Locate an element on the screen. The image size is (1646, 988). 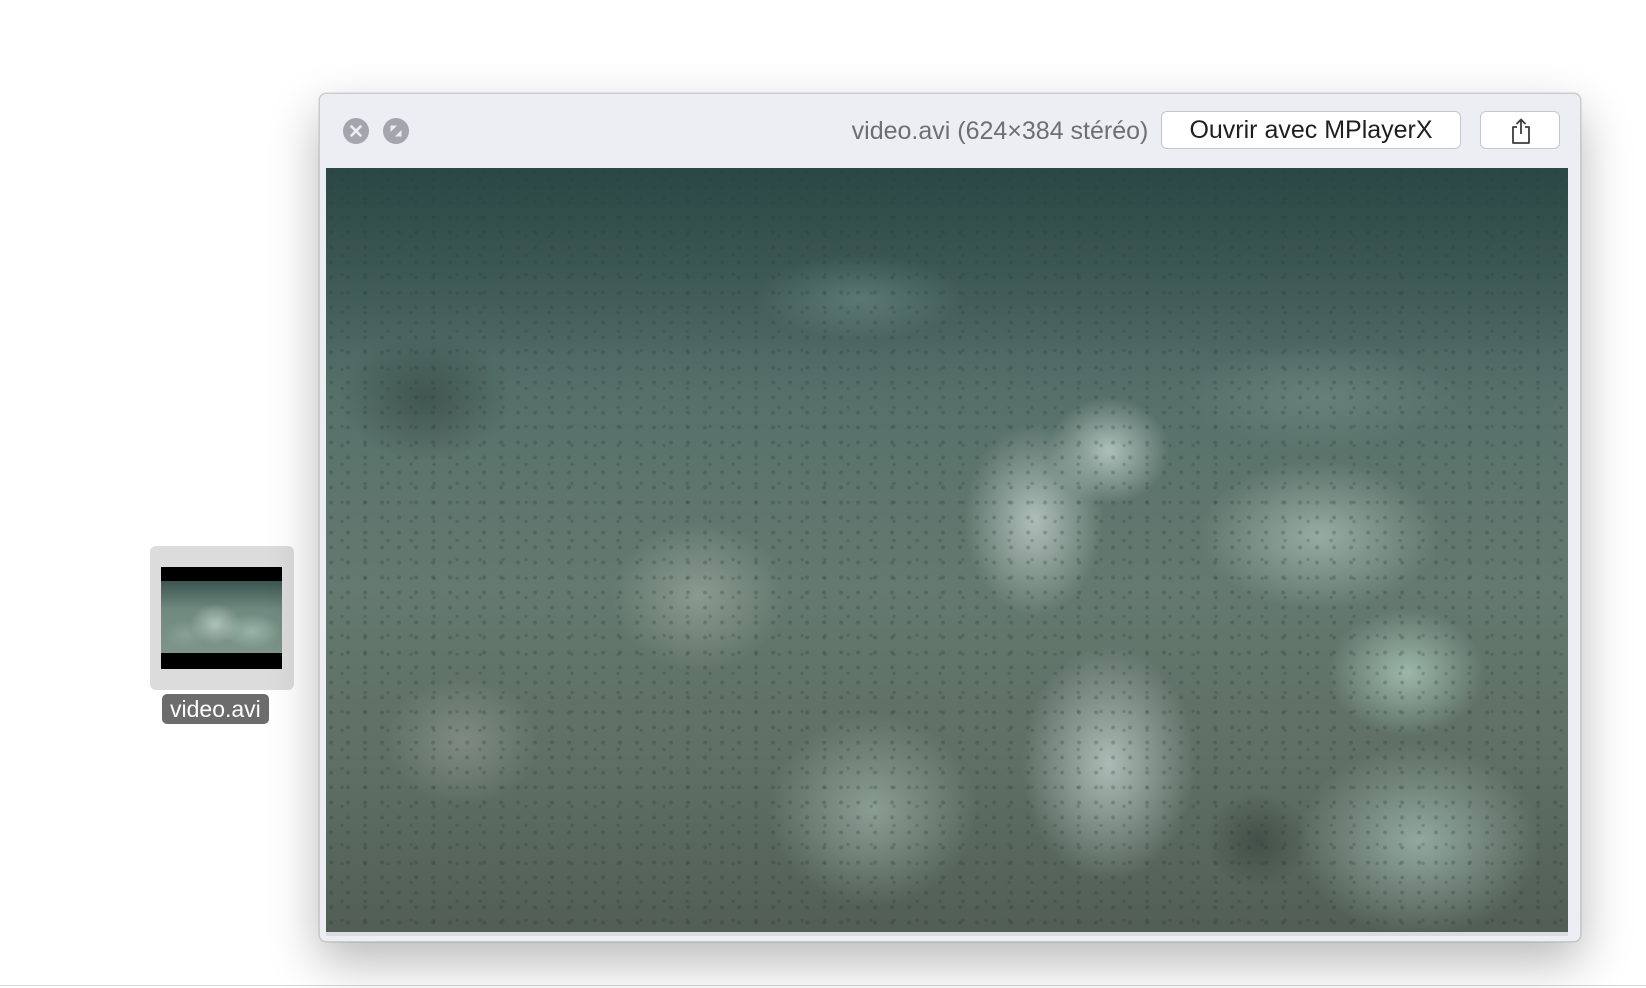
share-icon is located at coordinates (1521, 131).